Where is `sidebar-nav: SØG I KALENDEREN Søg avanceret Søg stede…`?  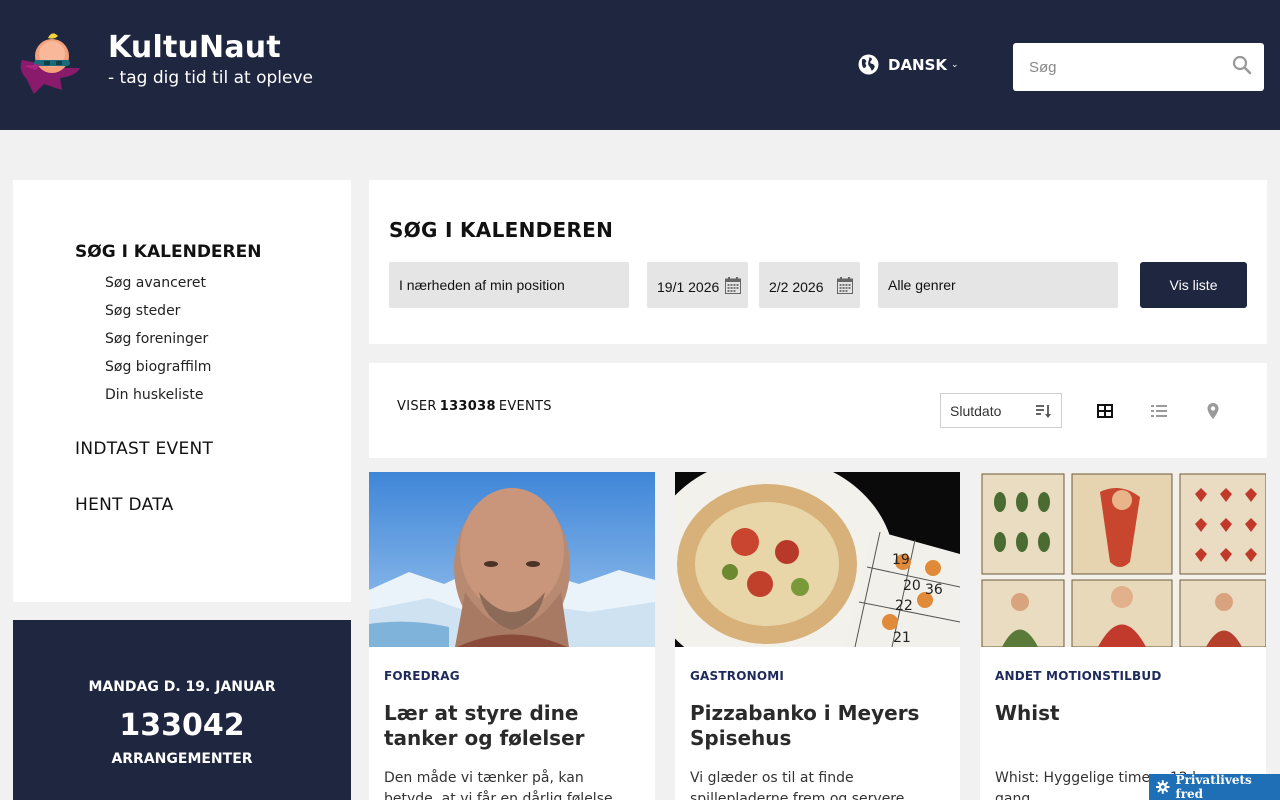 sidebar-nav: SØG I KALENDEREN Søg avanceret Søg stede… is located at coordinates (182, 391).